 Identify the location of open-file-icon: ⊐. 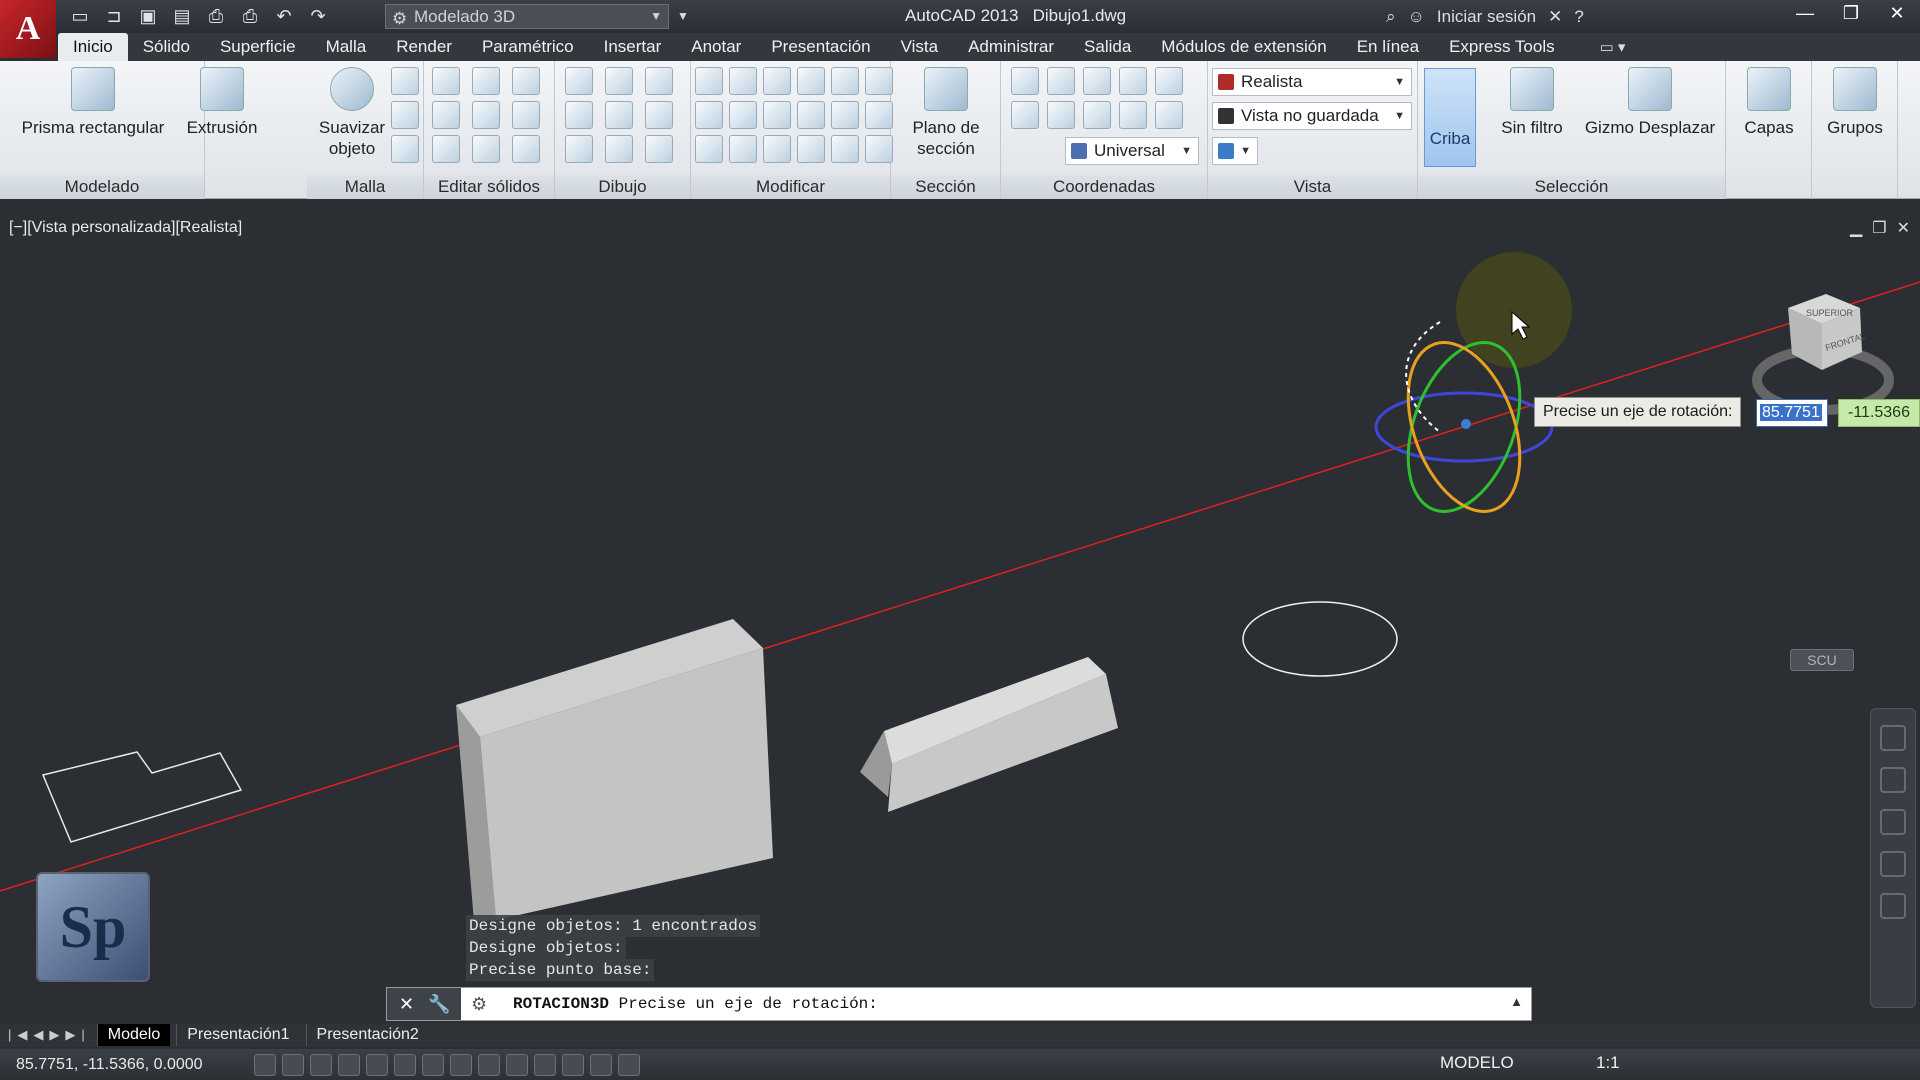
(114, 16).